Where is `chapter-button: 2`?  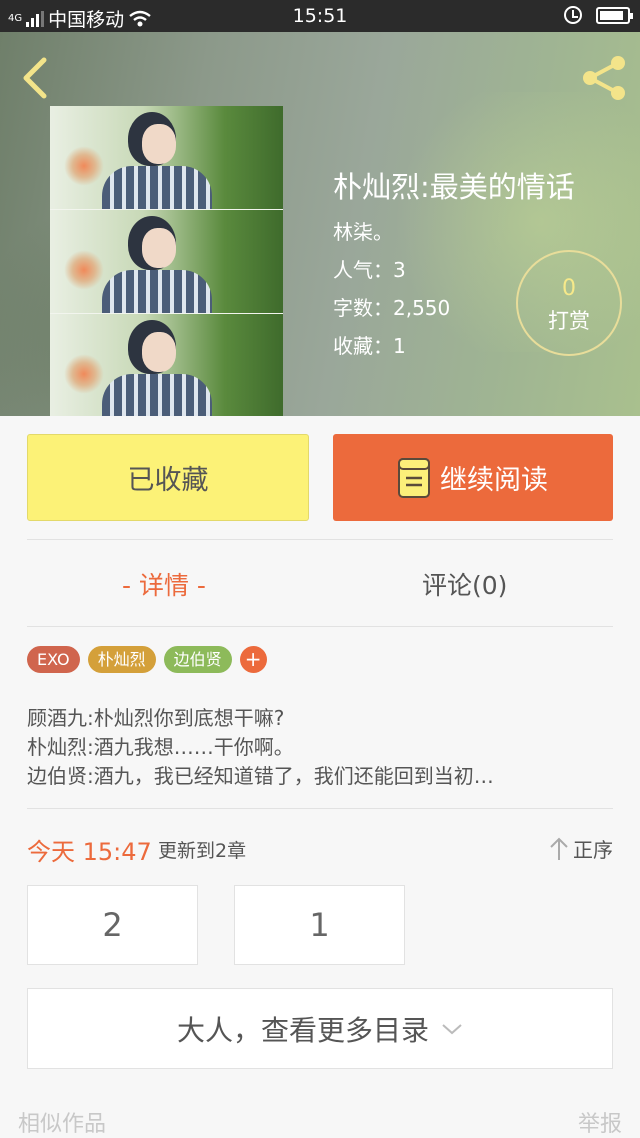 chapter-button: 2 is located at coordinates (112, 925).